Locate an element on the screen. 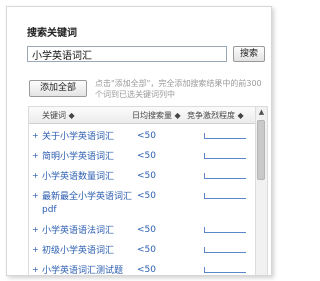  keyword-link: 初级小学英语词汇 is located at coordinates (87, 251).